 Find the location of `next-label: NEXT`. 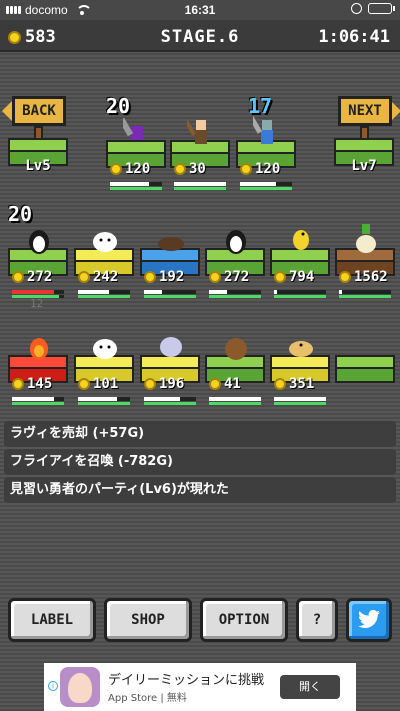

next-label: NEXT is located at coordinates (365, 111).